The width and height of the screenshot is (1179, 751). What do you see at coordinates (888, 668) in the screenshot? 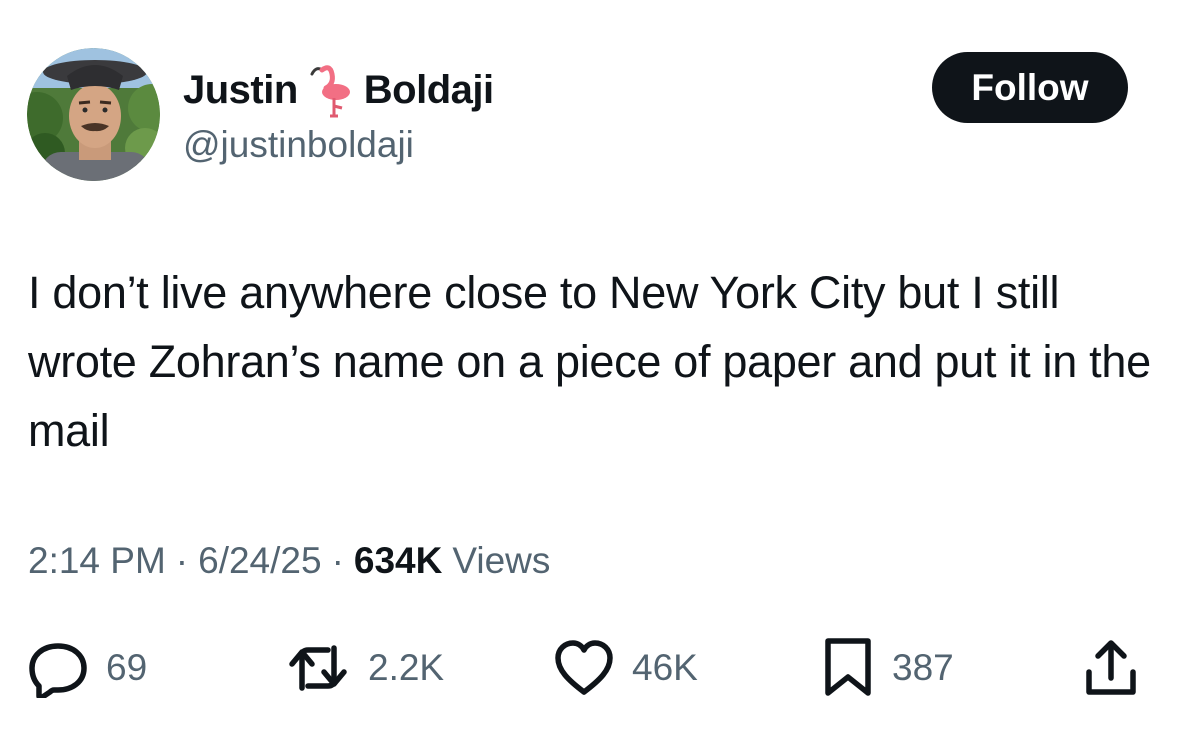
I see `bookmark-button: 387` at bounding box center [888, 668].